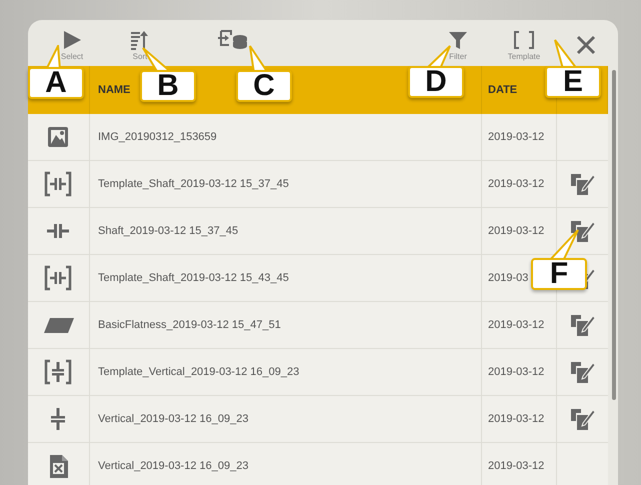  I want to click on file-date: 2019-03, so click(508, 278).